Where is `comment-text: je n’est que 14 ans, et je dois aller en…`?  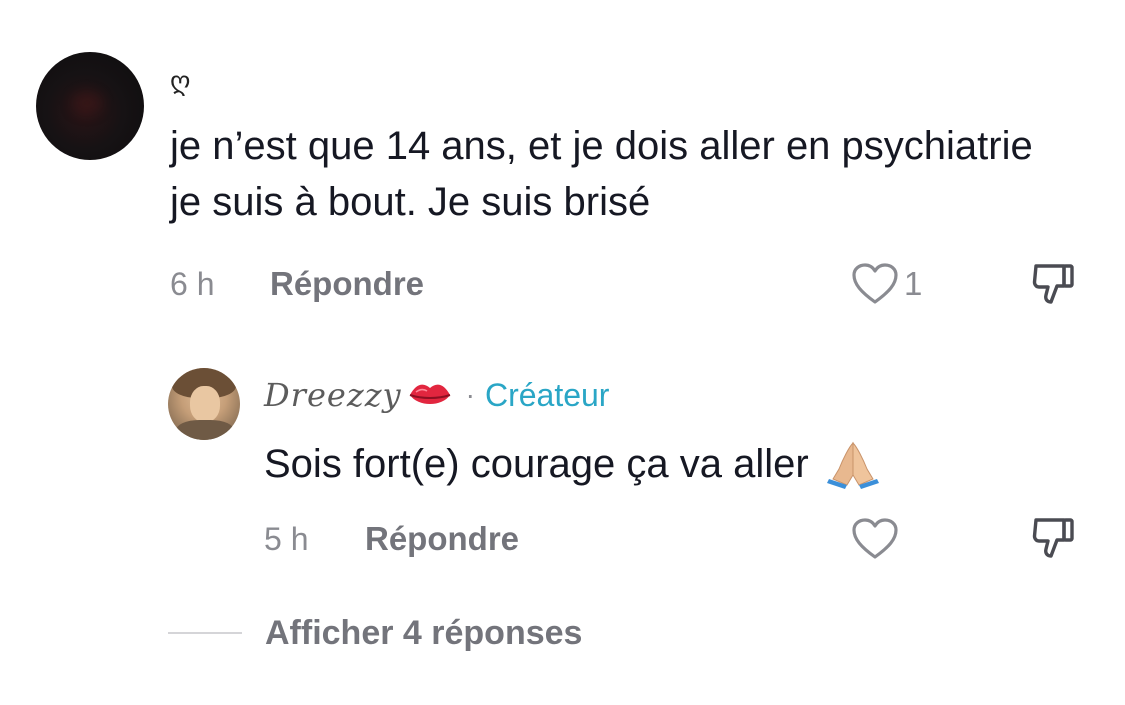
comment-text: je n’est que 14 ans, et je dois aller en… is located at coordinates (601, 174).